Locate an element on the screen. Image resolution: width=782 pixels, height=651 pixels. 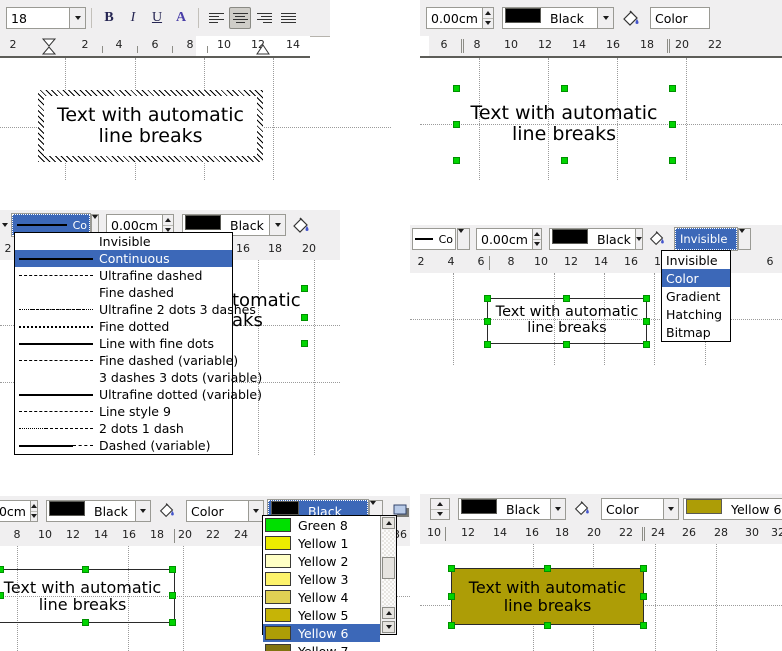
line-style-option: Ultrafine dotted (variable) is located at coordinates (138, 394).